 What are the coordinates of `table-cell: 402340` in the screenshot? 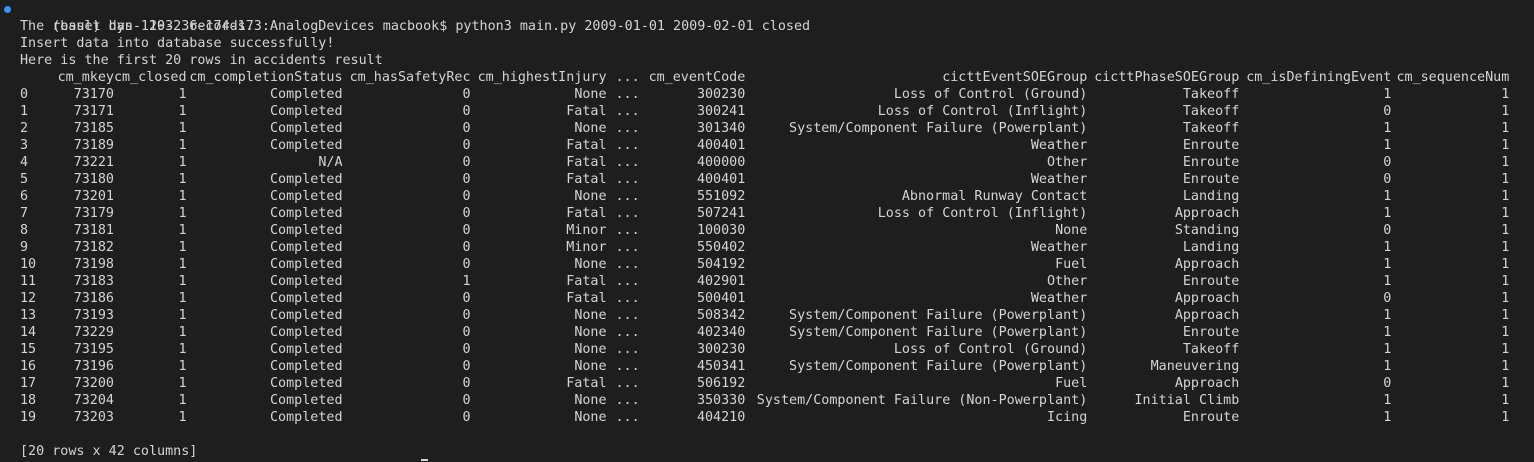 It's located at (721, 332).